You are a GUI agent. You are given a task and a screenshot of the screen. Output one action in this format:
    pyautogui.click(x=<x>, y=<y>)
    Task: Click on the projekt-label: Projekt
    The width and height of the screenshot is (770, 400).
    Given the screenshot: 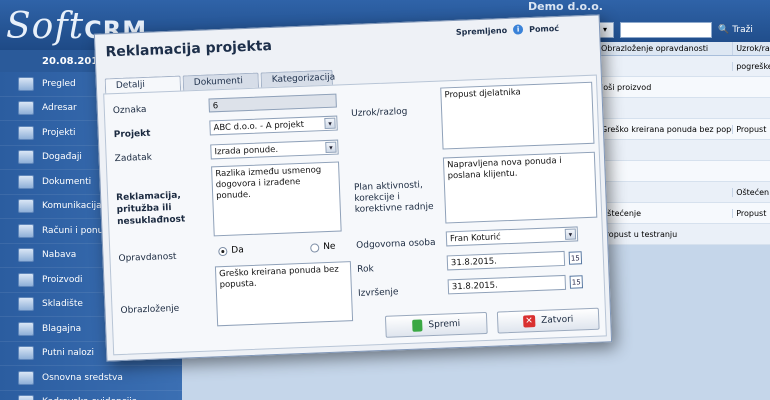 What is the action you would take?
    pyautogui.click(x=132, y=134)
    